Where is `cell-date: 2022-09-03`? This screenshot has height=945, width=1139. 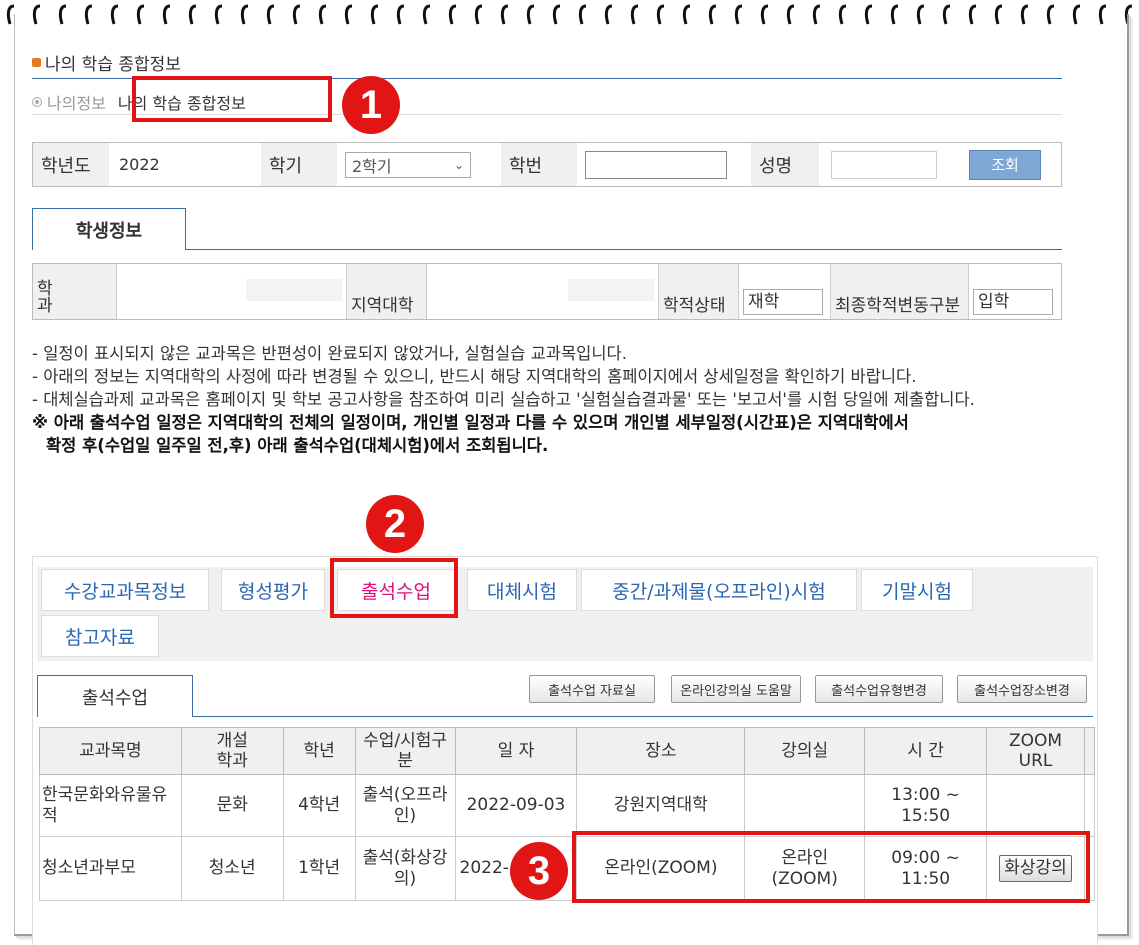
cell-date: 2022-09-03 is located at coordinates (516, 805).